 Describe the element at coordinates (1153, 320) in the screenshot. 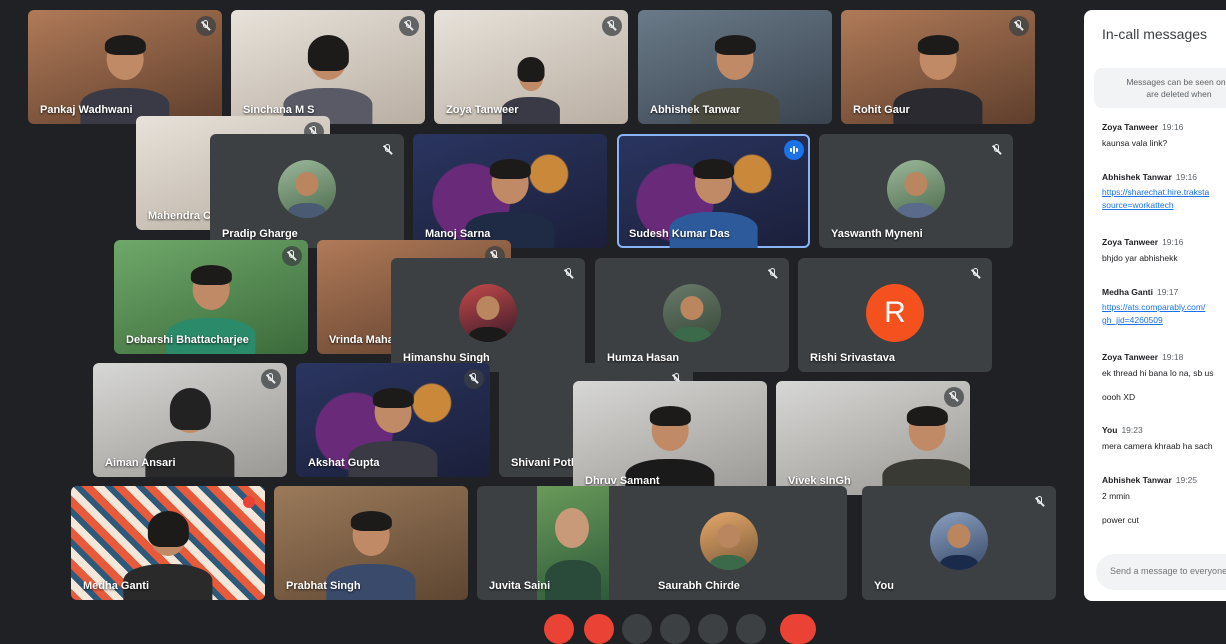

I see `message-link: gh_jid=4260509` at that location.